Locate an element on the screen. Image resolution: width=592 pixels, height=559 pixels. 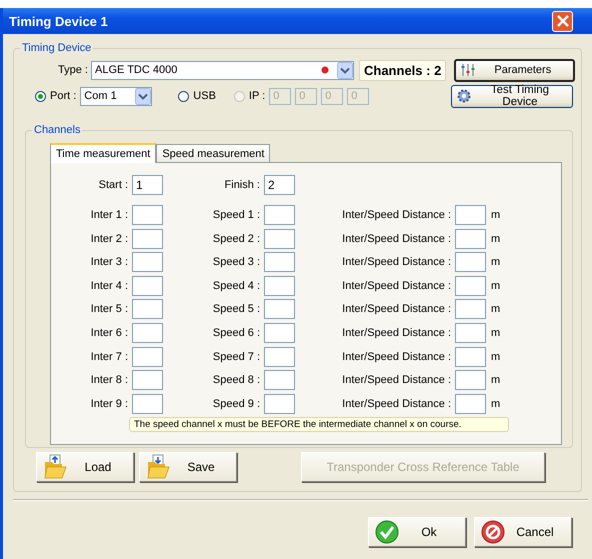
start-label: Start : is located at coordinates (113, 185).